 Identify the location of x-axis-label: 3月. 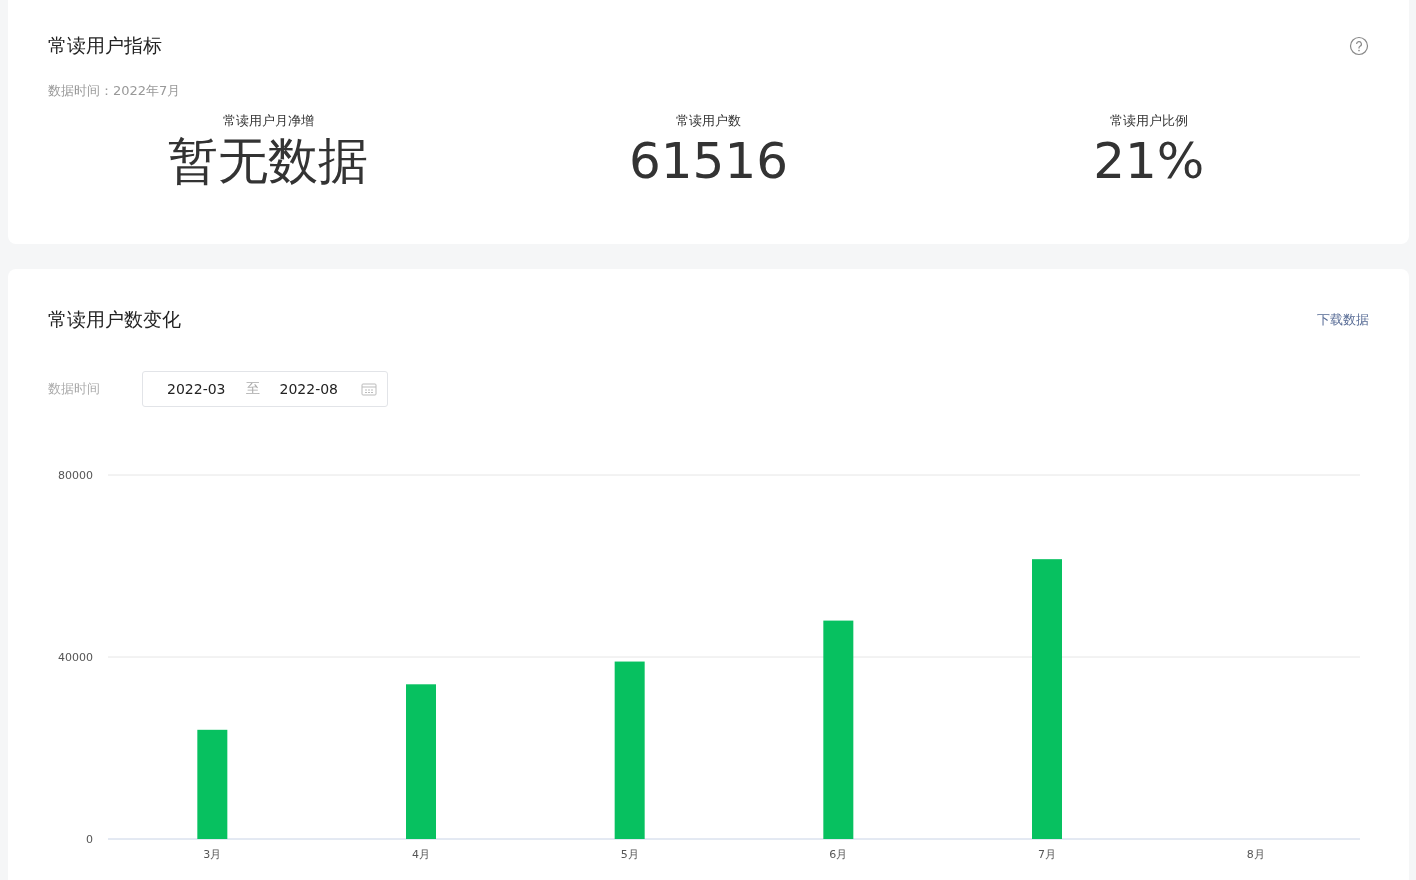
(212, 854).